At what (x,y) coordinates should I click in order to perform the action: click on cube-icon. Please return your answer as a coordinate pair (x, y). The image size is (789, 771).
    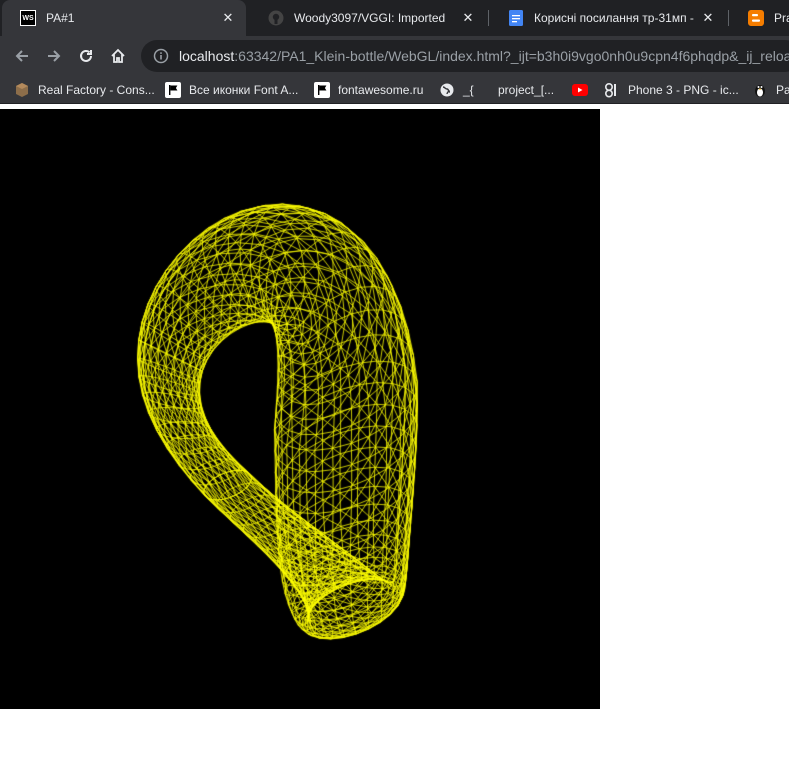
    Looking at the image, I should click on (22, 90).